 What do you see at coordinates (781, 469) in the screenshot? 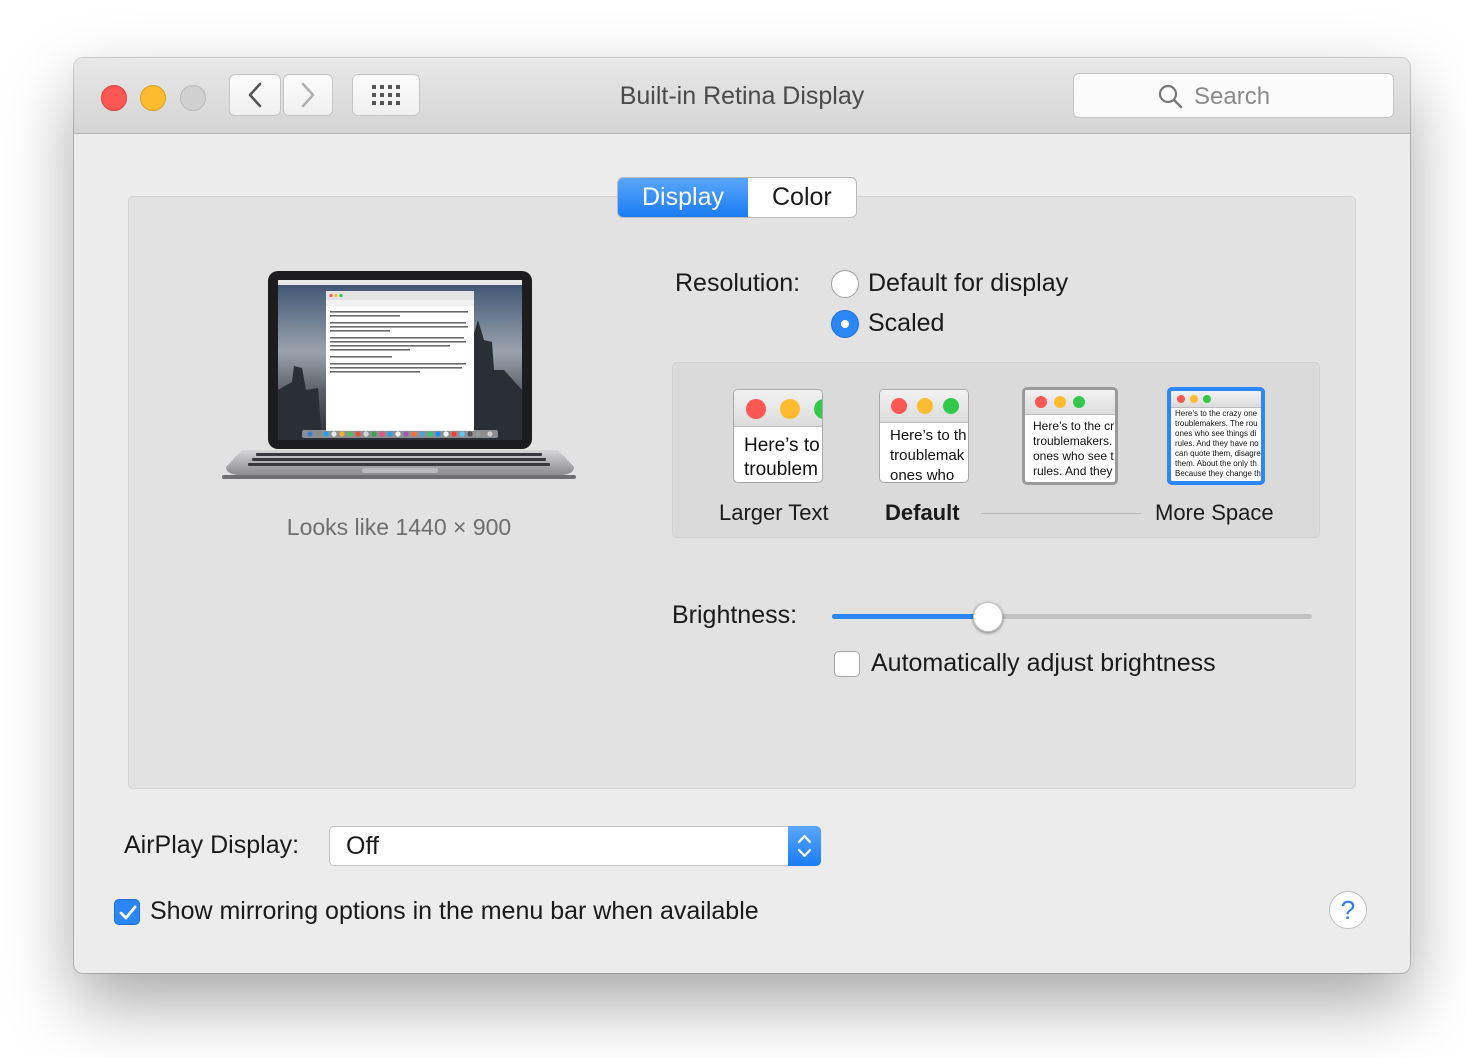
I see `thumb-text-line: troublem` at bounding box center [781, 469].